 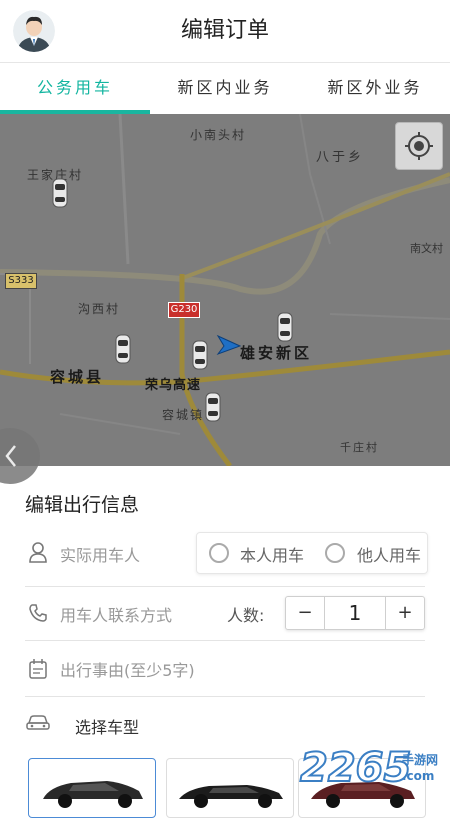 I want to click on crosshair-icon, so click(x=419, y=146).